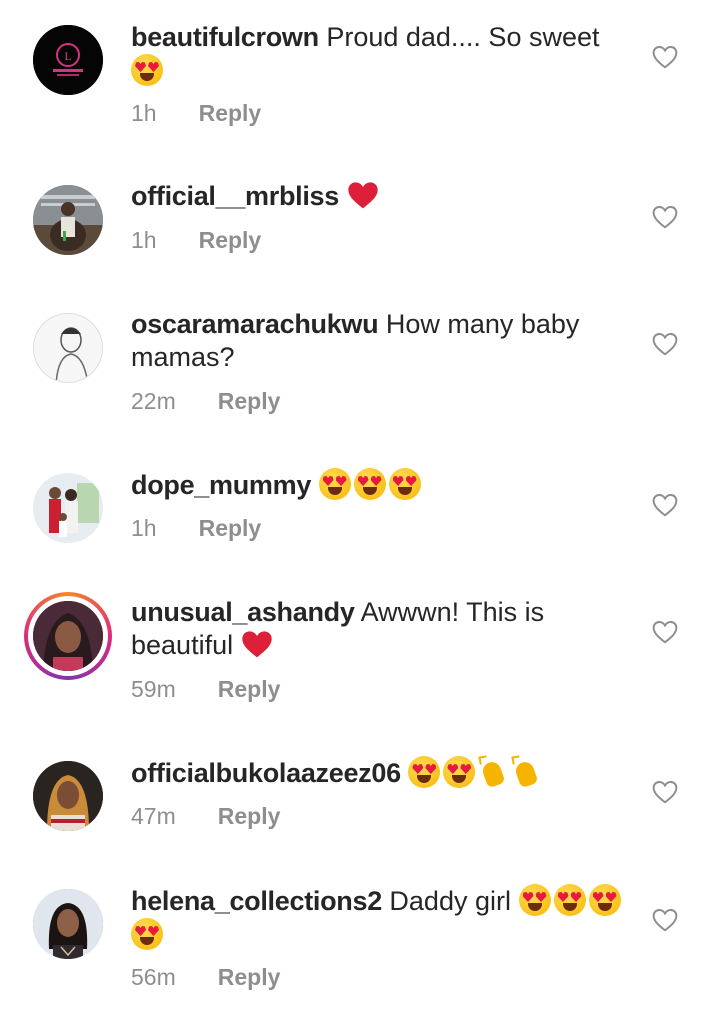  Describe the element at coordinates (153, 977) in the screenshot. I see `comment-time: 56m` at that location.